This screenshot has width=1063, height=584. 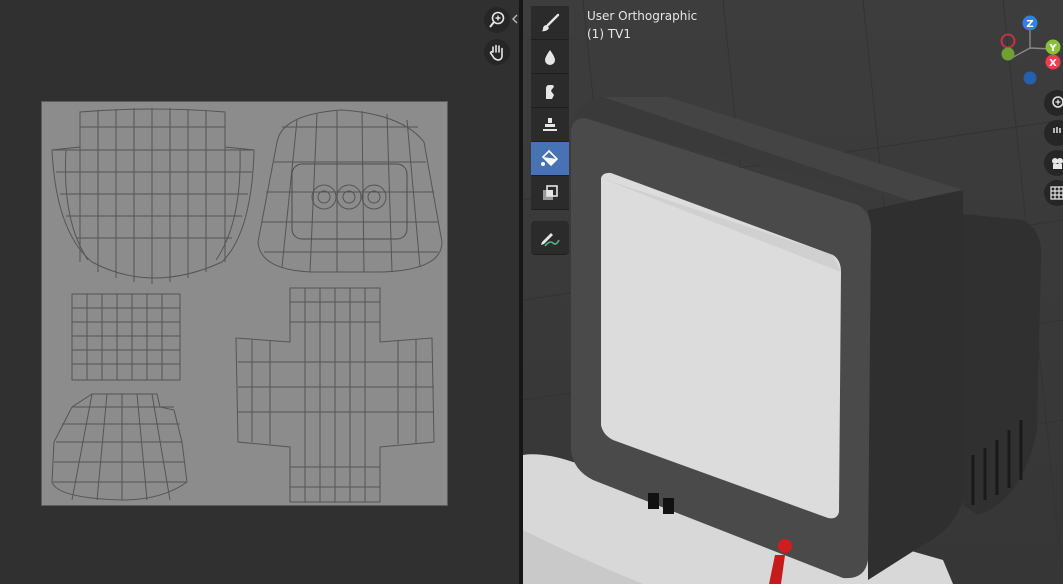 I want to click on tool-draw-brush, so click(x=550, y=23).